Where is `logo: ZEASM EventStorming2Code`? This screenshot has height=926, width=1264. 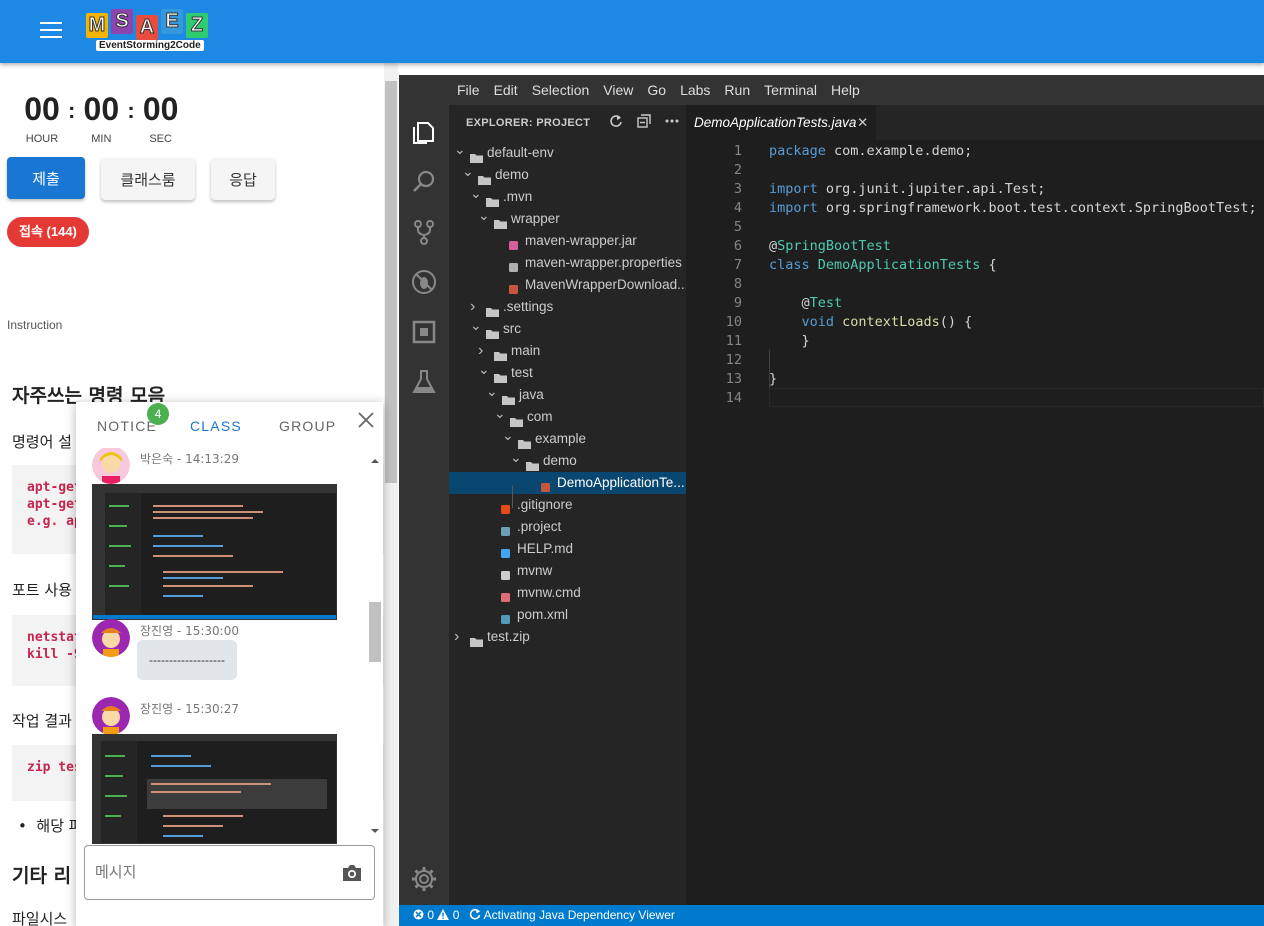
logo: ZEASM EventStorming2Code is located at coordinates (152, 32).